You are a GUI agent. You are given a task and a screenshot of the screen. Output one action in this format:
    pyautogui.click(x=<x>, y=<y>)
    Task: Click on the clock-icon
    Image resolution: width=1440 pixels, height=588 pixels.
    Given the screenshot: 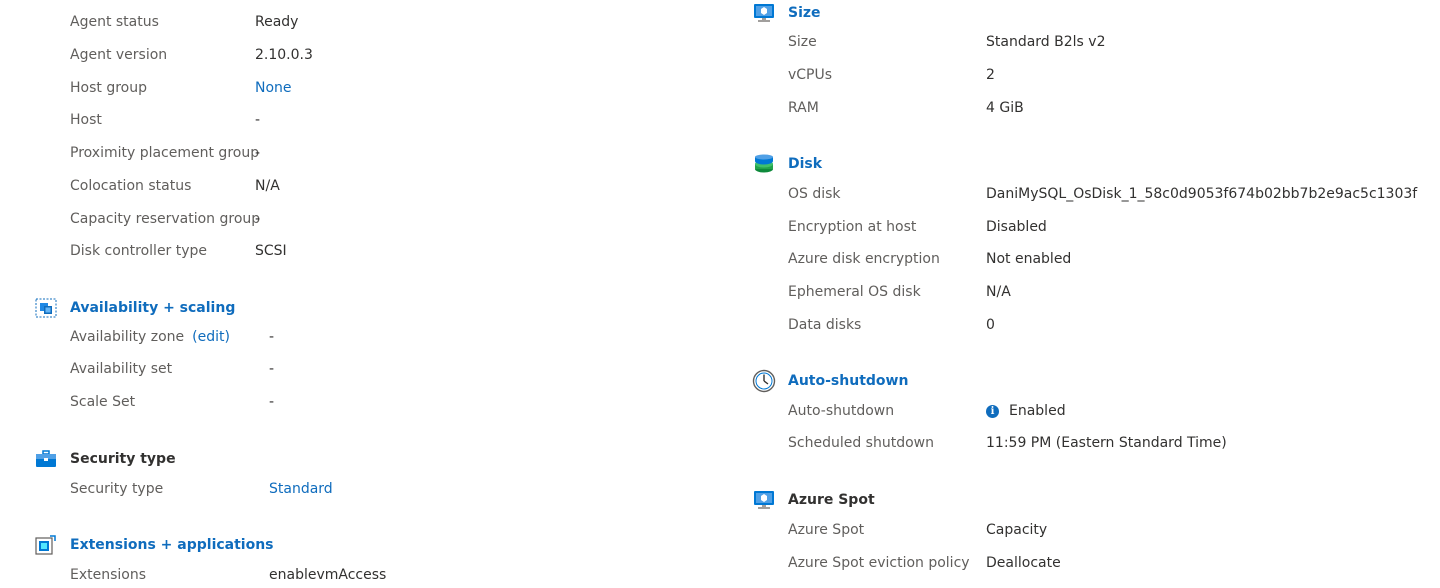 What is the action you would take?
    pyautogui.click(x=764, y=381)
    